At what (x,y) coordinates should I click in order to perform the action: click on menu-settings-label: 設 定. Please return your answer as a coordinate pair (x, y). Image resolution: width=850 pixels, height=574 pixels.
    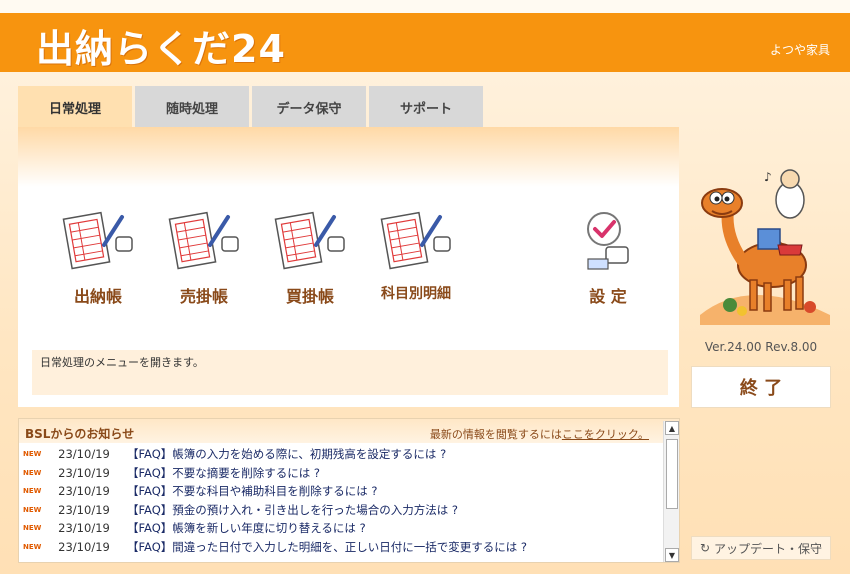
    Looking at the image, I should click on (608, 296).